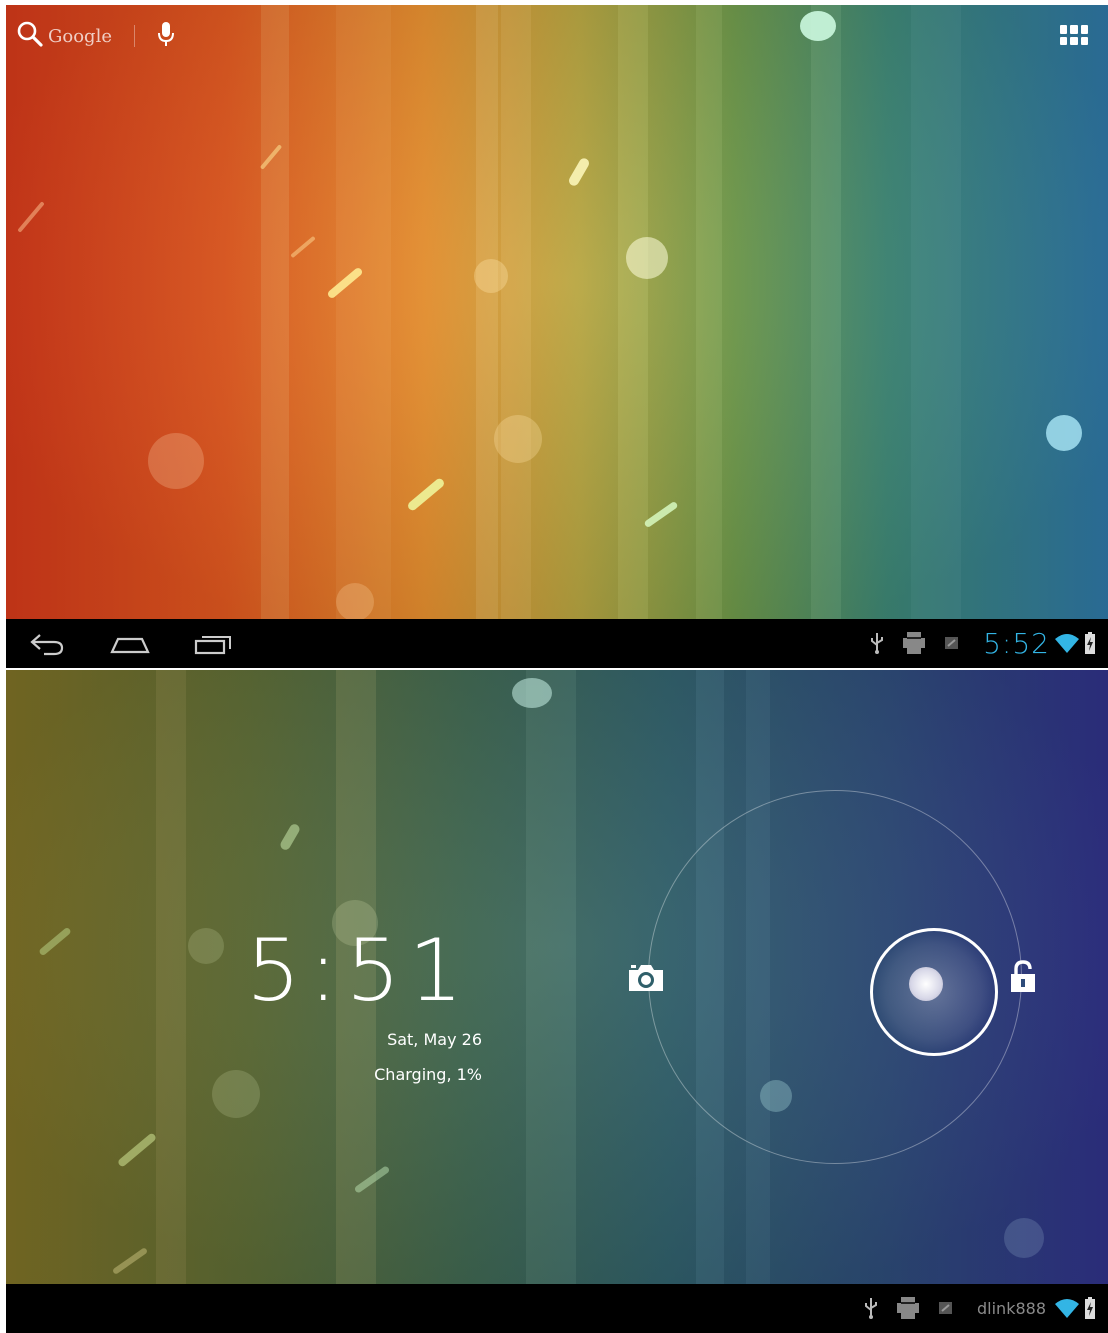 This screenshot has width=1108, height=1333. What do you see at coordinates (973, 643) in the screenshot?
I see `status-bar: 5:52` at bounding box center [973, 643].